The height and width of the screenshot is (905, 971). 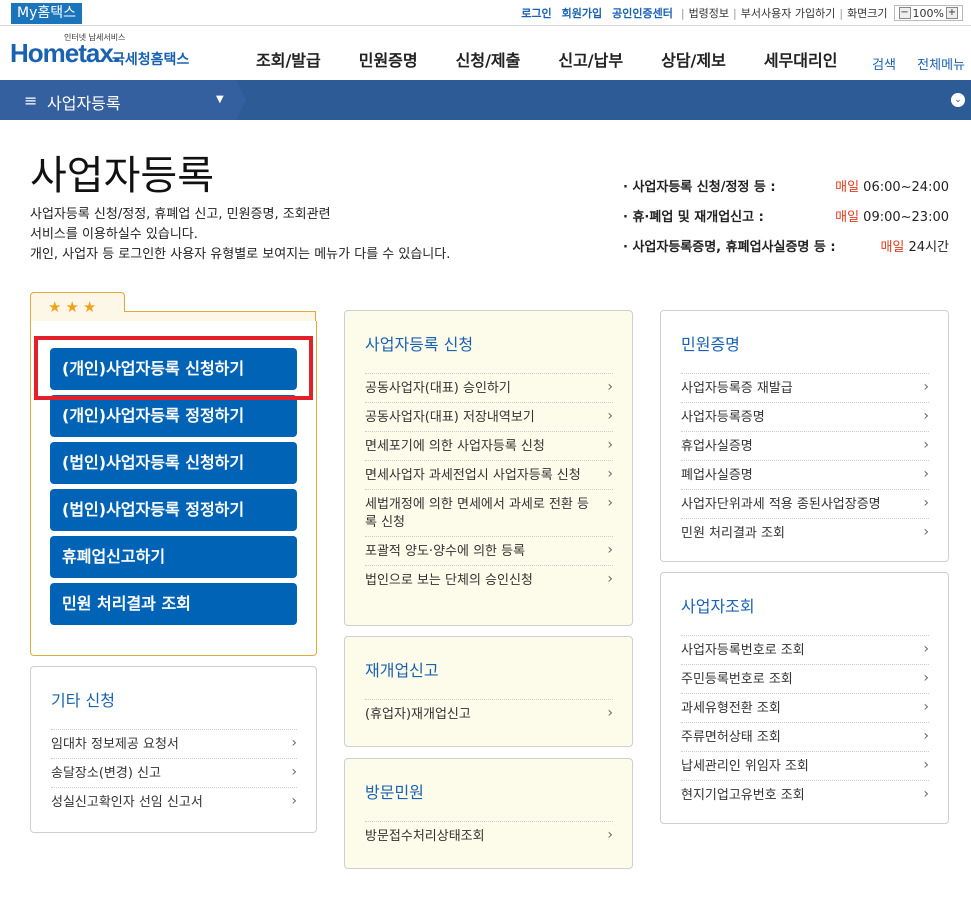 I want to click on visit-card: 방문민원 방문접수처리상태조회 ›, so click(x=488, y=813).